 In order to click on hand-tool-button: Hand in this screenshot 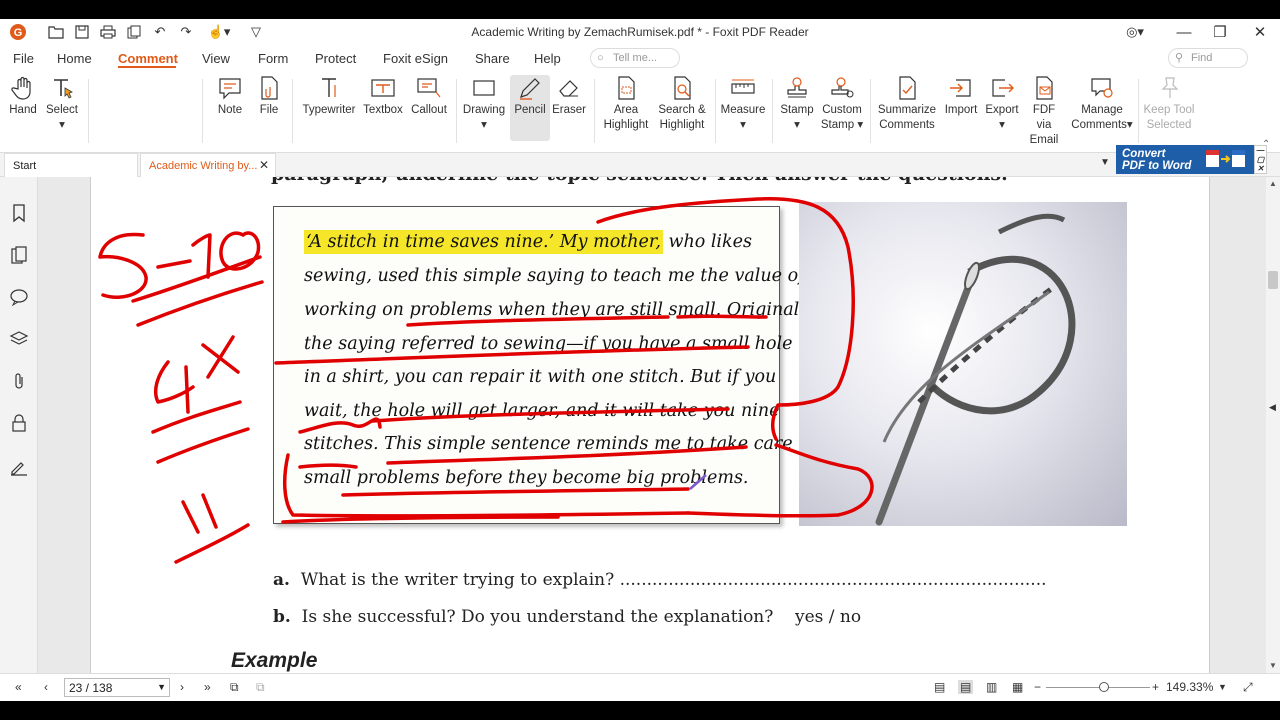, I will do `click(23, 96)`.